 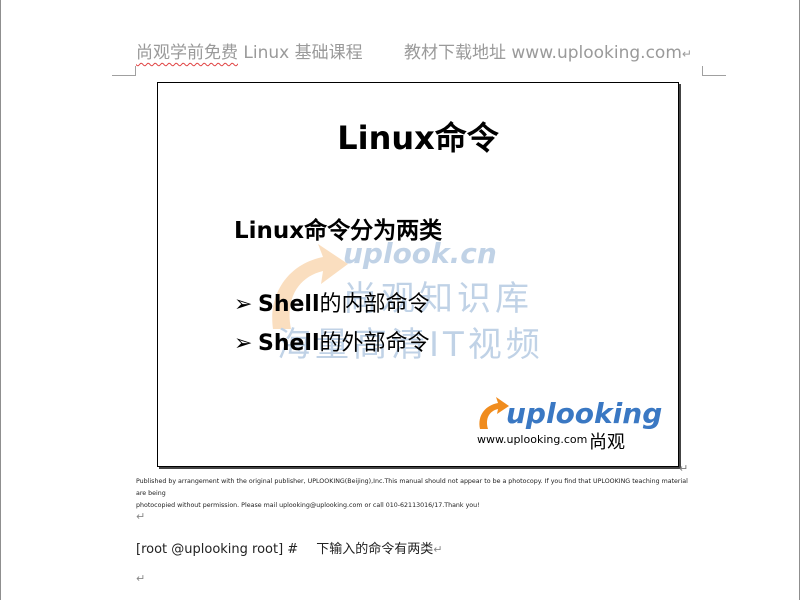 What do you see at coordinates (338, 231) in the screenshot?
I see `slide-subtitle: Linux命令分为两类` at bounding box center [338, 231].